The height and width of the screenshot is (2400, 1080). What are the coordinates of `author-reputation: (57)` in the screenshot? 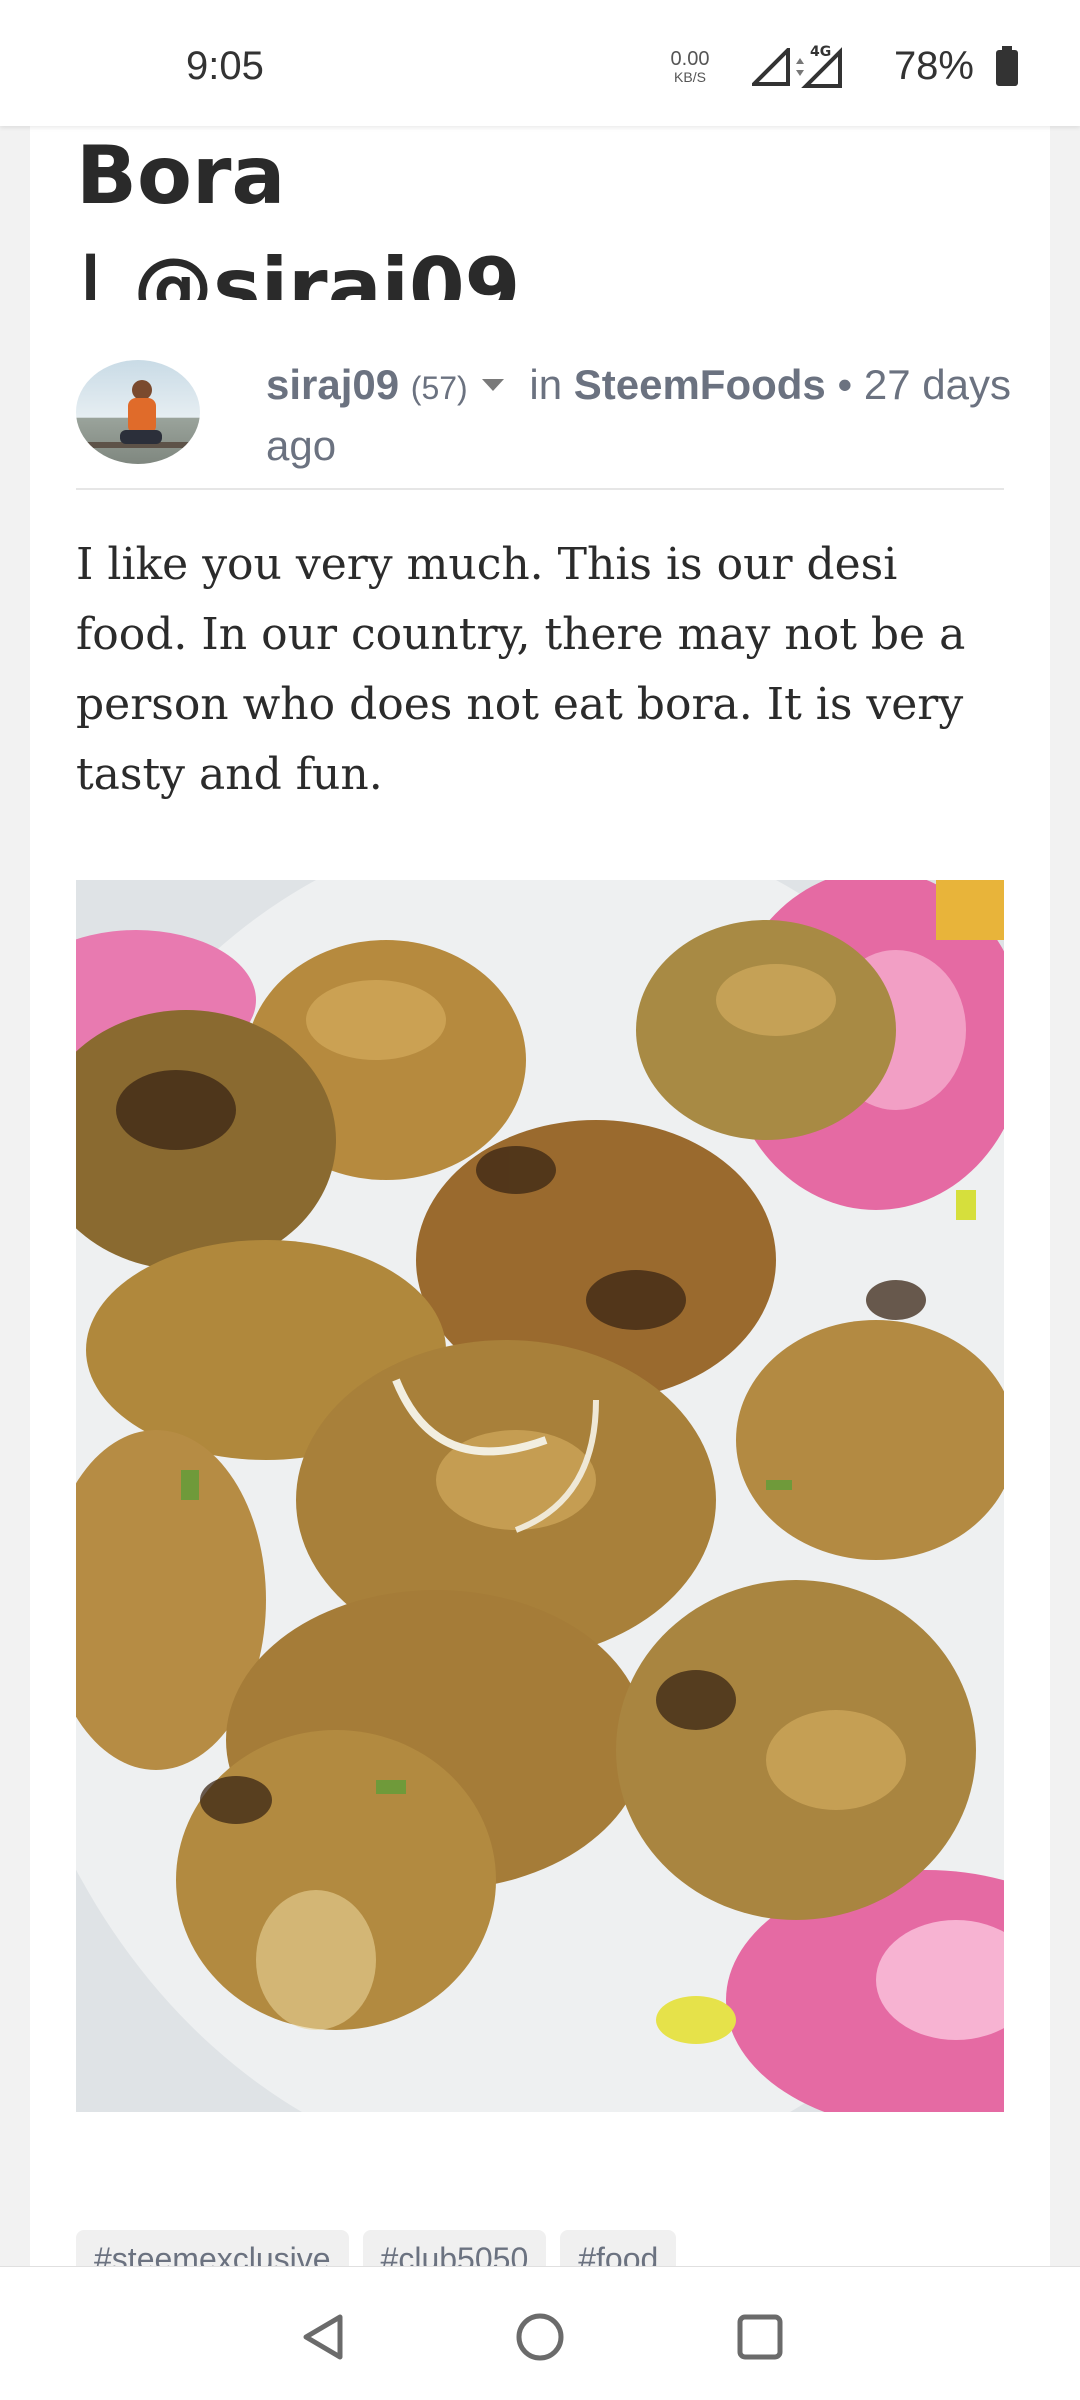 It's located at (439, 388).